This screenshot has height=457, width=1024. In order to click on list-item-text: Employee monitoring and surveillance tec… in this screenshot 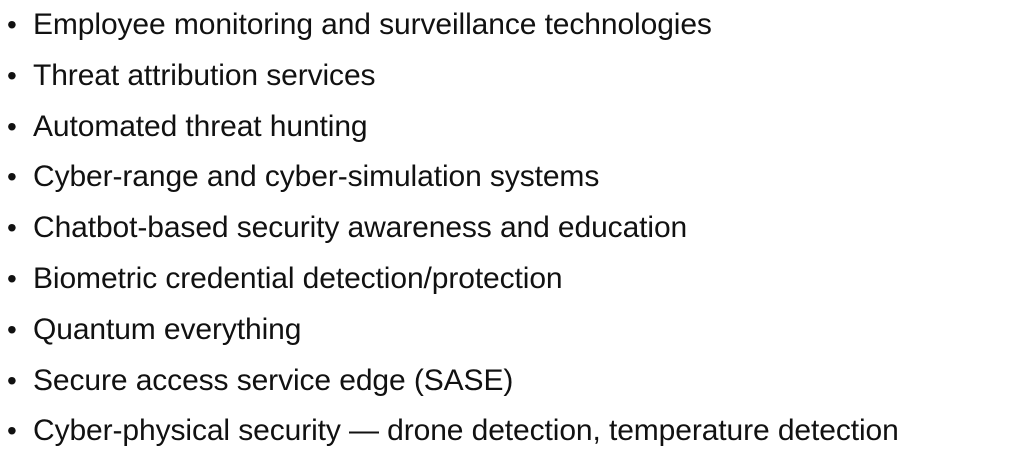, I will do `click(372, 24)`.